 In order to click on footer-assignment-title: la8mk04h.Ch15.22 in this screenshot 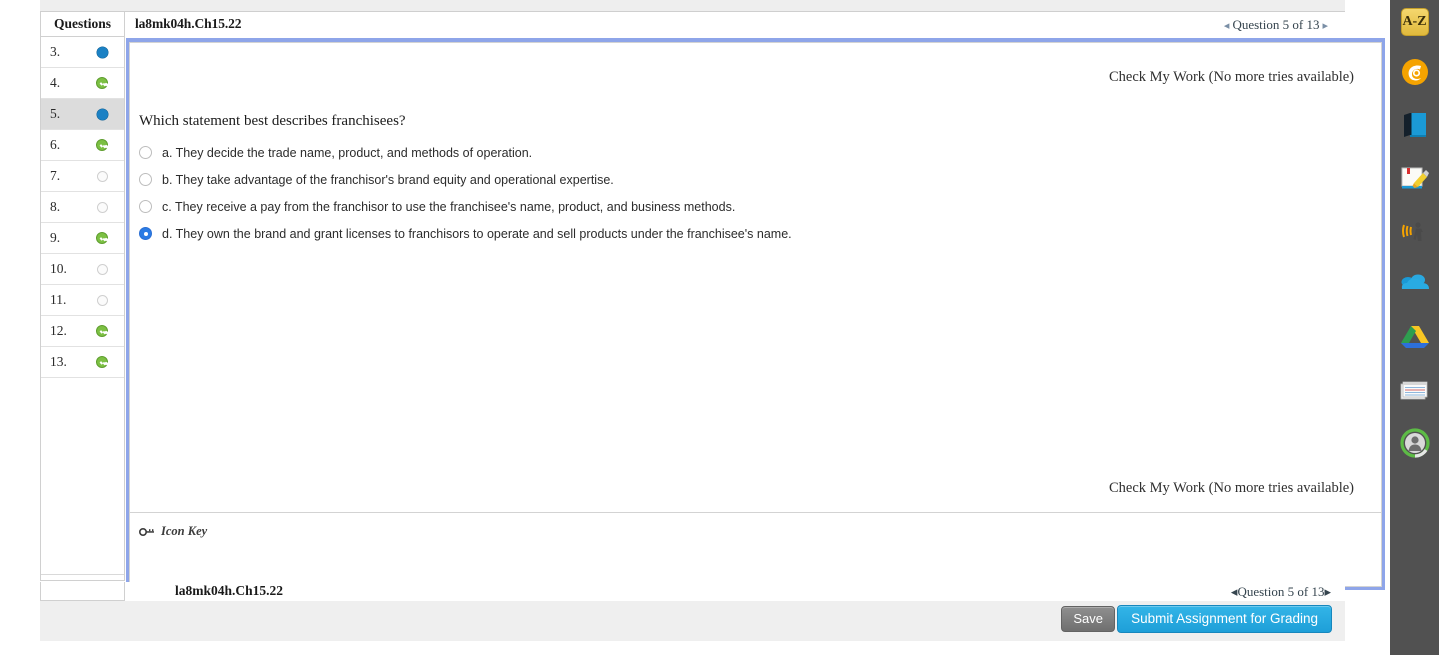, I will do `click(229, 590)`.